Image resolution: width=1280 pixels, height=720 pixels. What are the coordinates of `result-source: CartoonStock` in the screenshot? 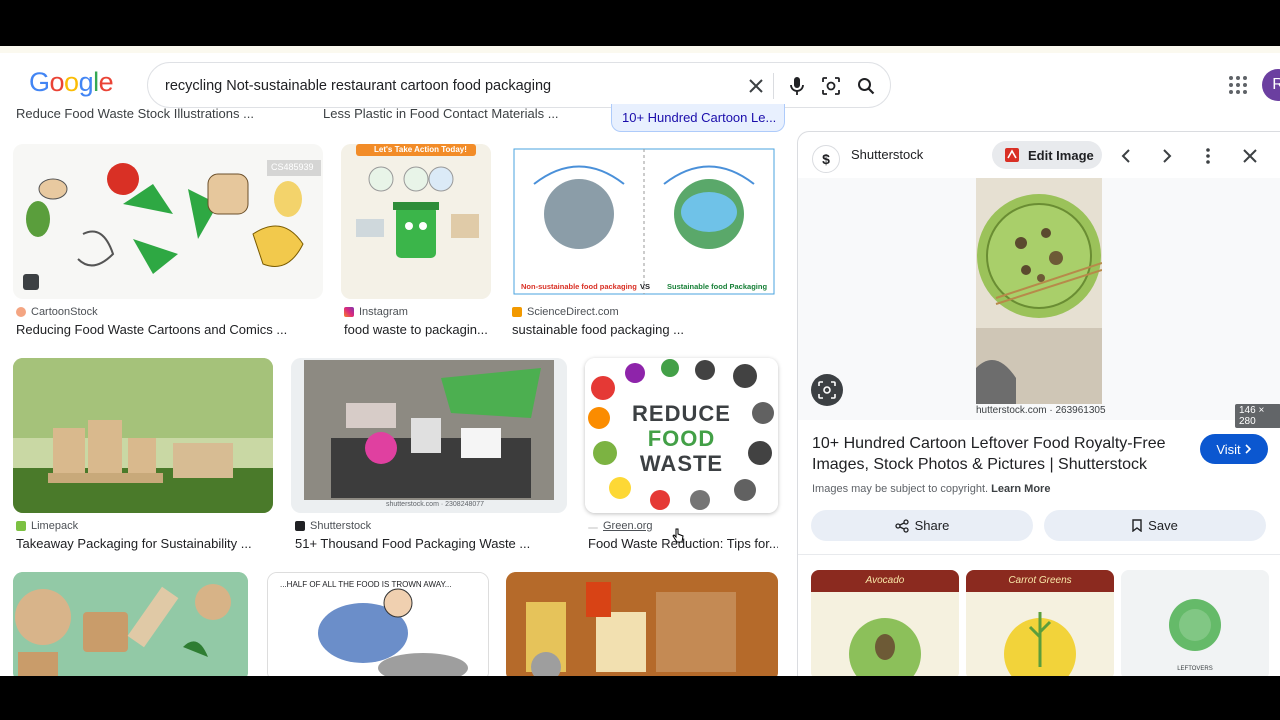 It's located at (57, 312).